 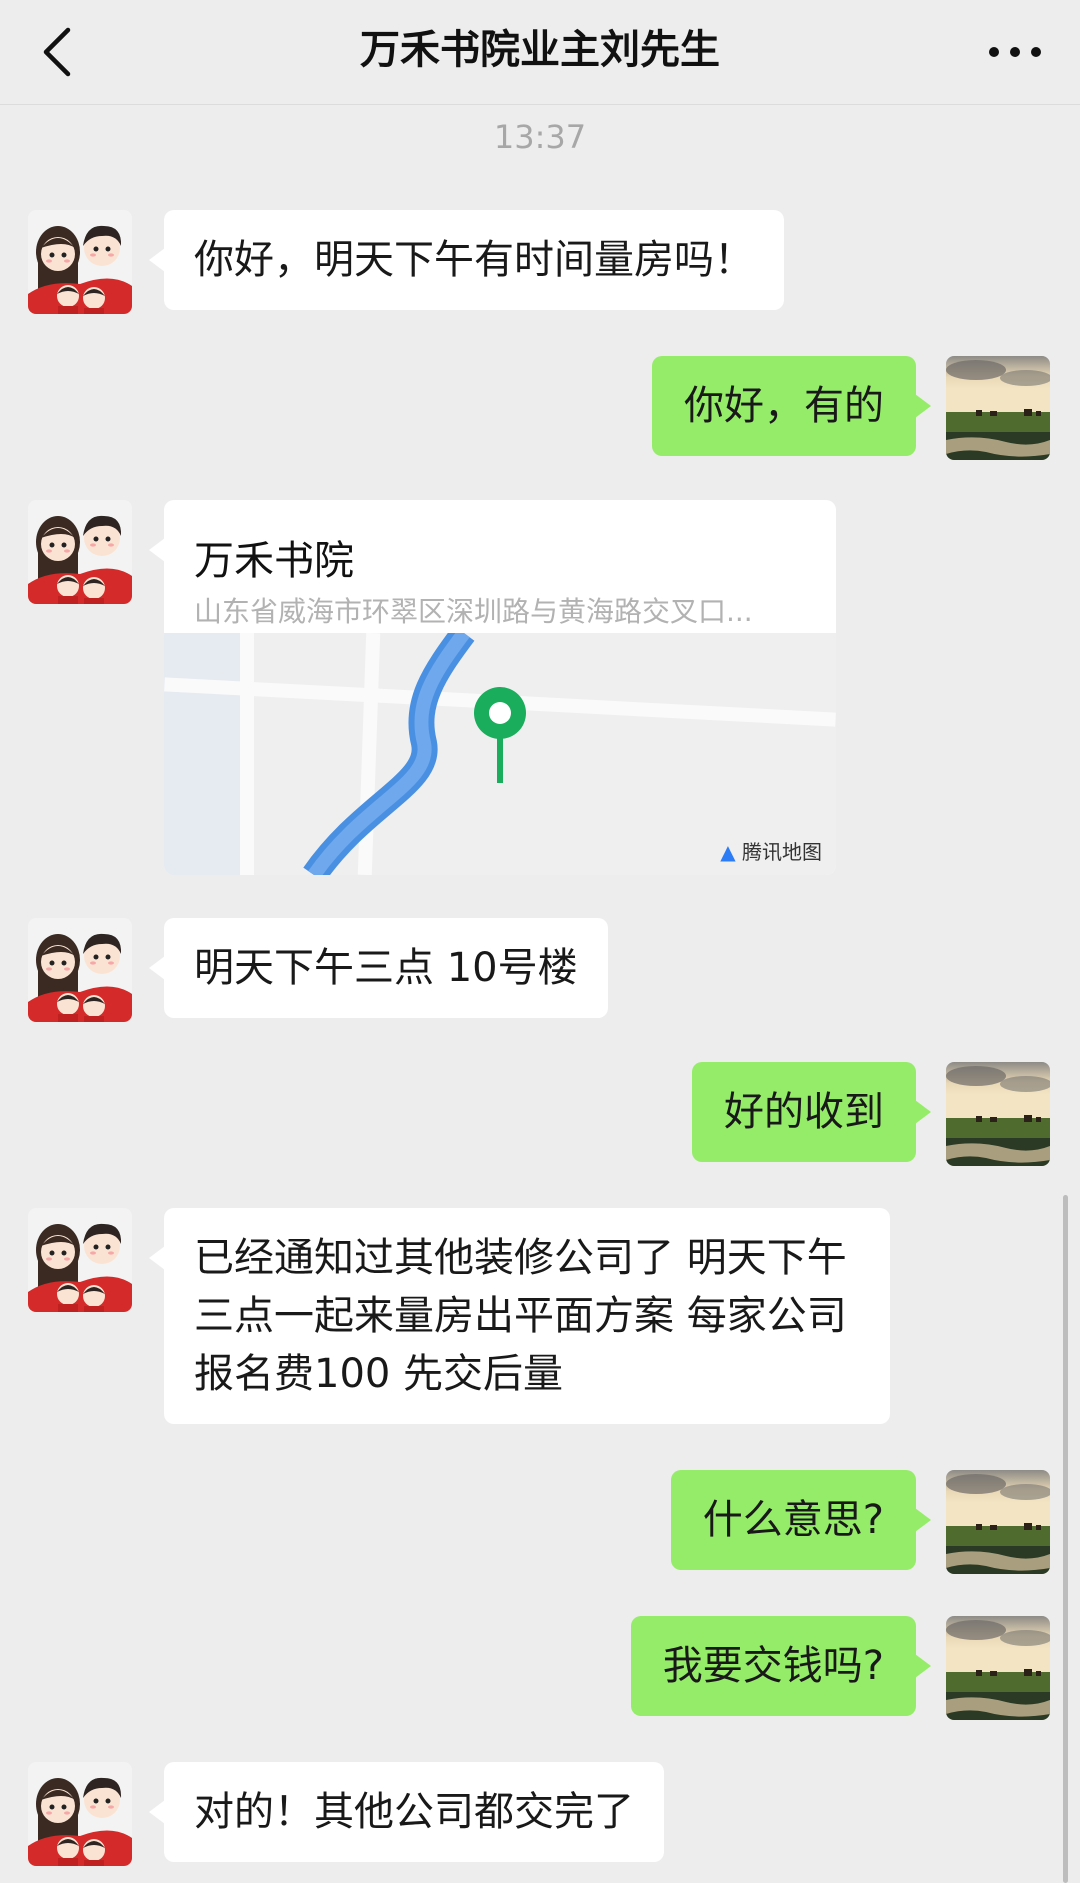 I want to click on chat-title: 万禾书院业主刘先生, so click(x=540, y=50).